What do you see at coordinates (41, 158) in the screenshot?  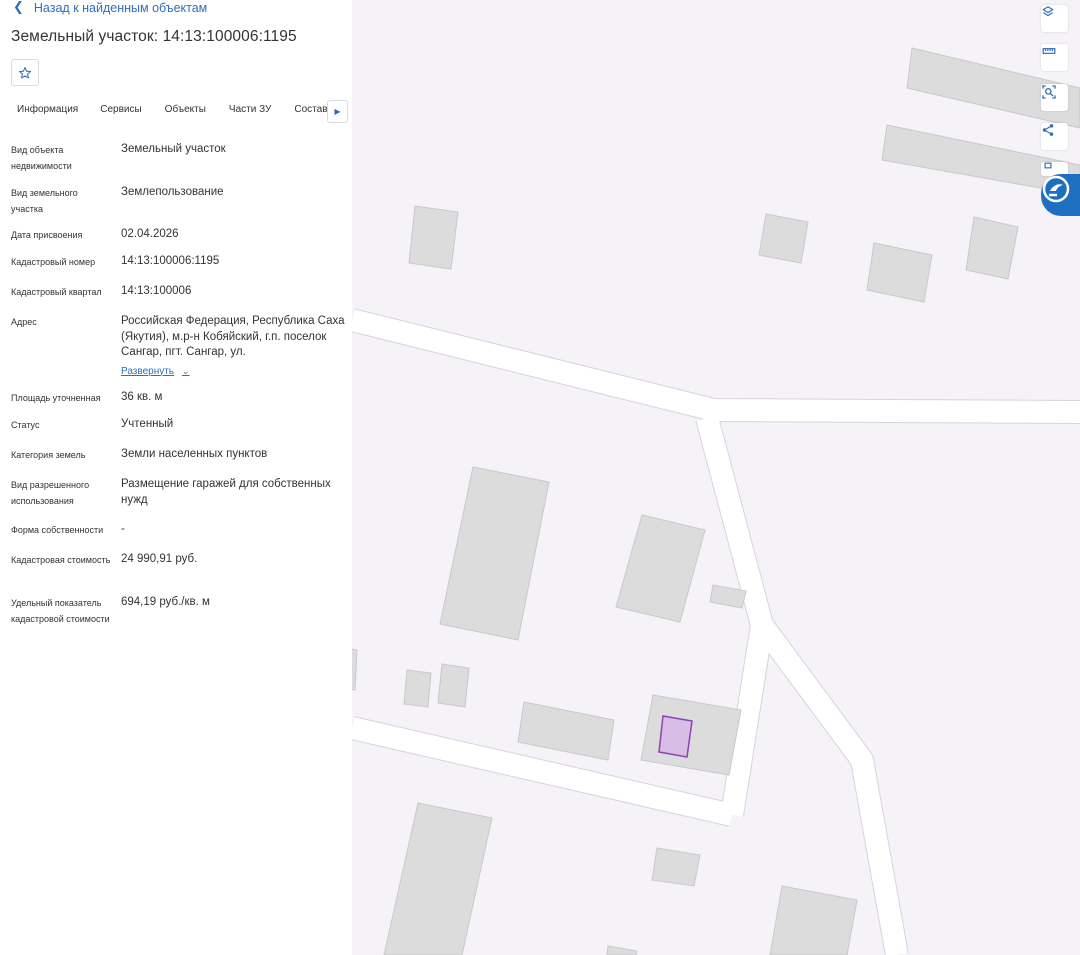 I see `prop-label: Вид объекта недвижимости` at bounding box center [41, 158].